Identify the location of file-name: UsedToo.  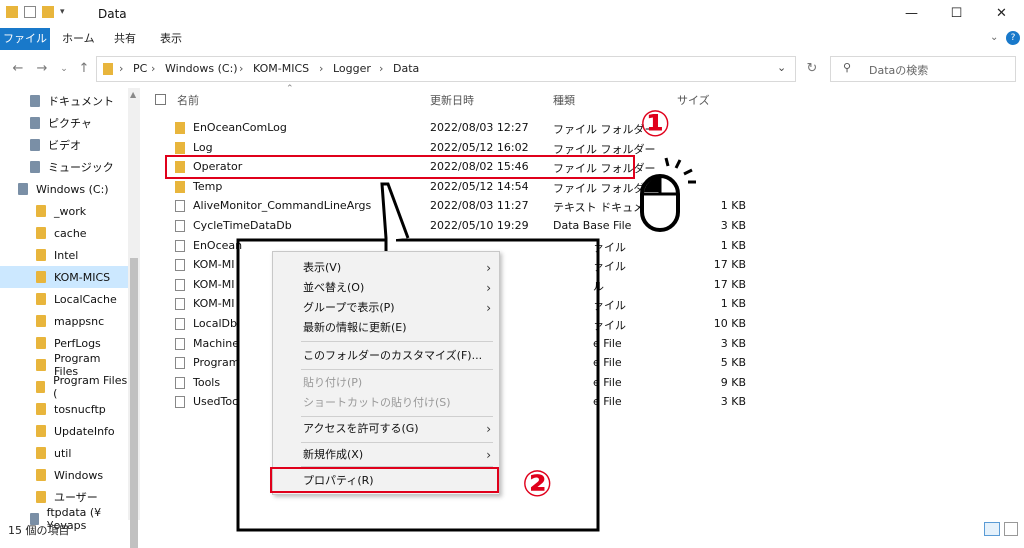
(207, 402).